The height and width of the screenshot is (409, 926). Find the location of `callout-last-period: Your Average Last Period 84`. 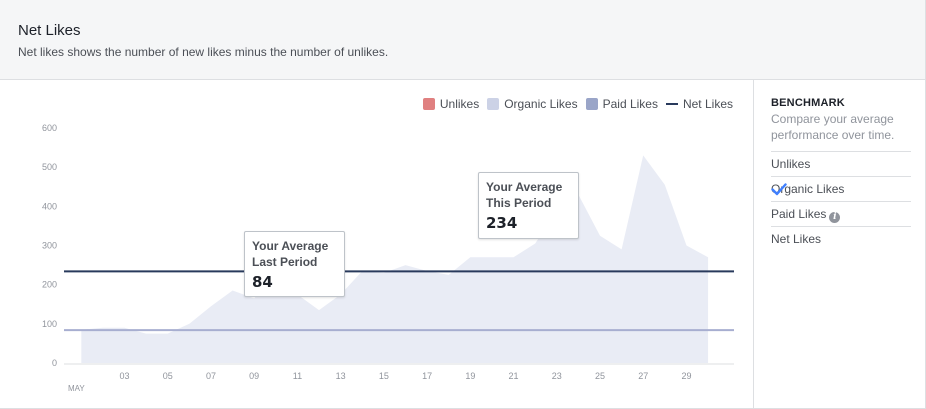

callout-last-period: Your Average Last Period 84 is located at coordinates (294, 264).